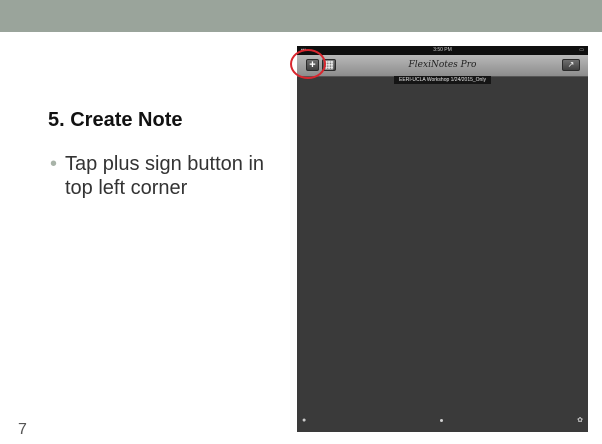 Image resolution: width=602 pixels, height=444 pixels. I want to click on status-time: 3:50 PM, so click(442, 50).